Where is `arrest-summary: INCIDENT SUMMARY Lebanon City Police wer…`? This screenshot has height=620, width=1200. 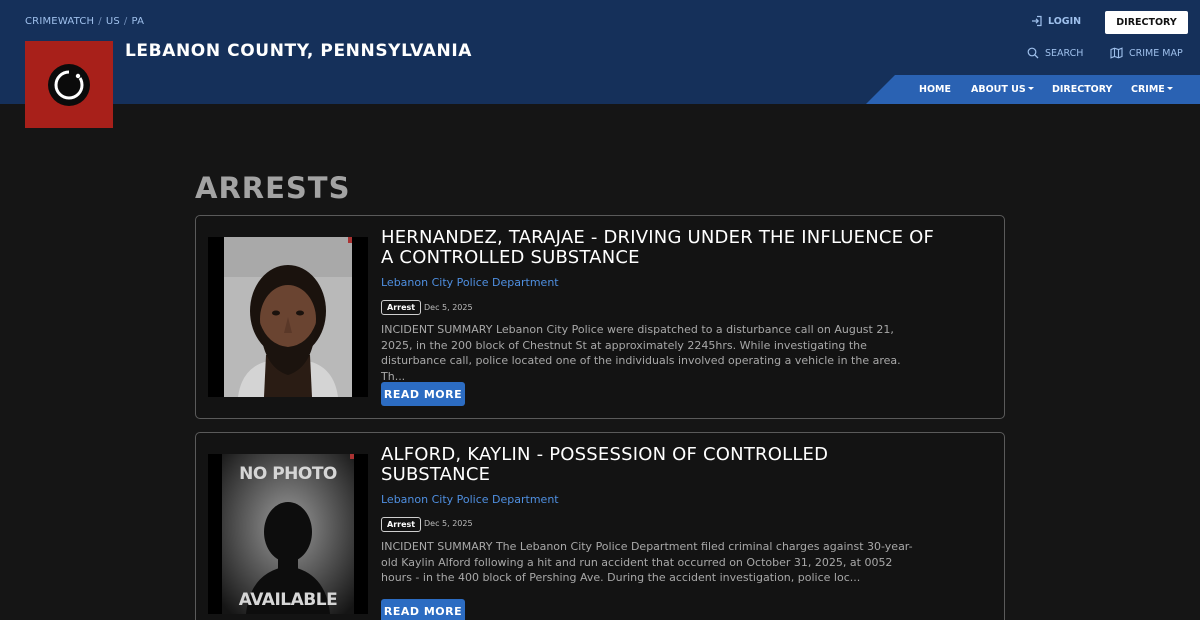 arrest-summary: INCIDENT SUMMARY Lebanon City Police wer… is located at coordinates (641, 353).